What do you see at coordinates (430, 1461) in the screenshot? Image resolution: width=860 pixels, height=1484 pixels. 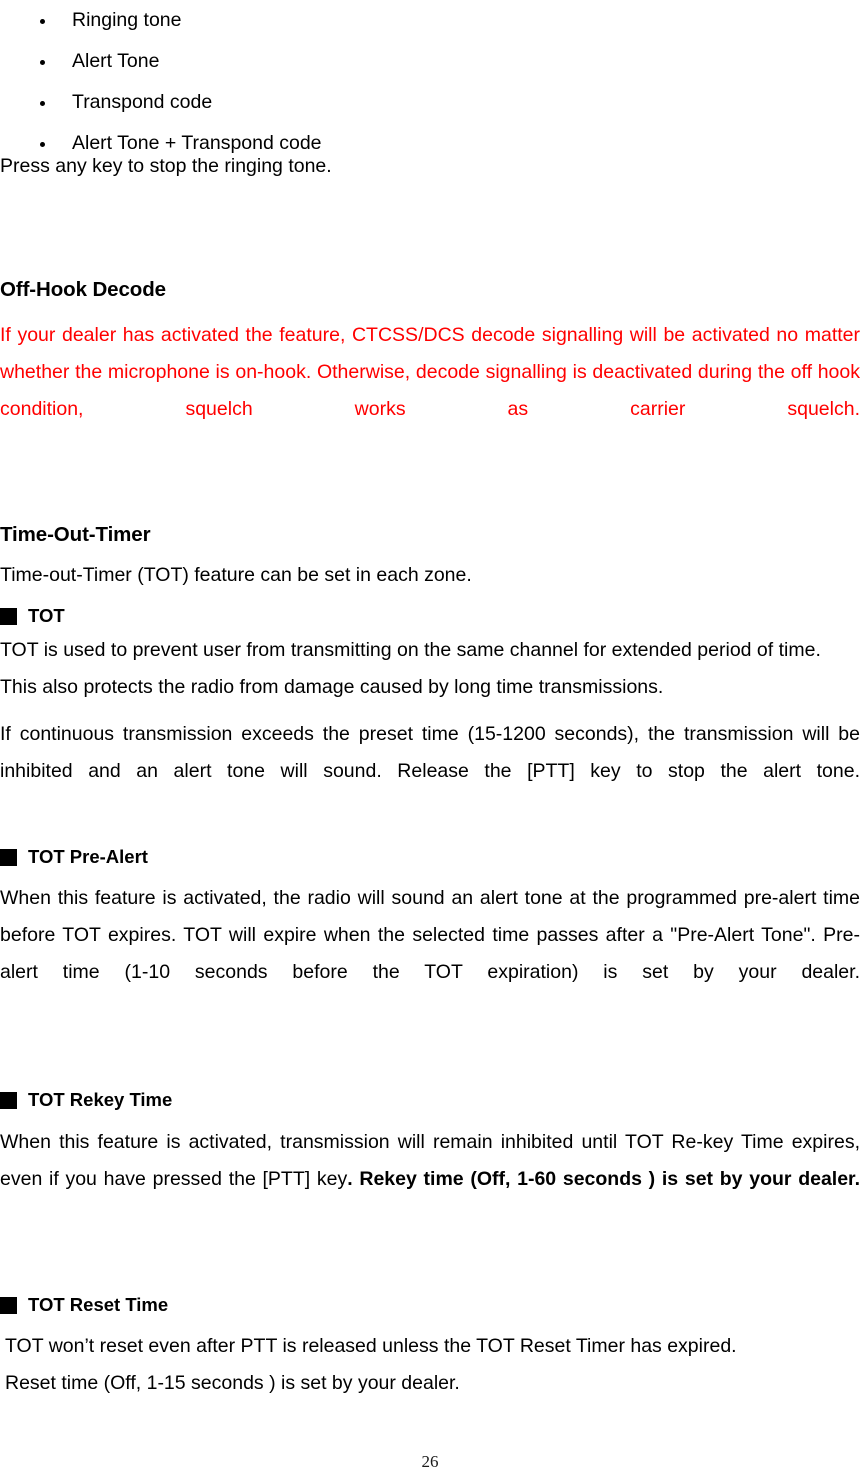 I see `page-number: 26` at bounding box center [430, 1461].